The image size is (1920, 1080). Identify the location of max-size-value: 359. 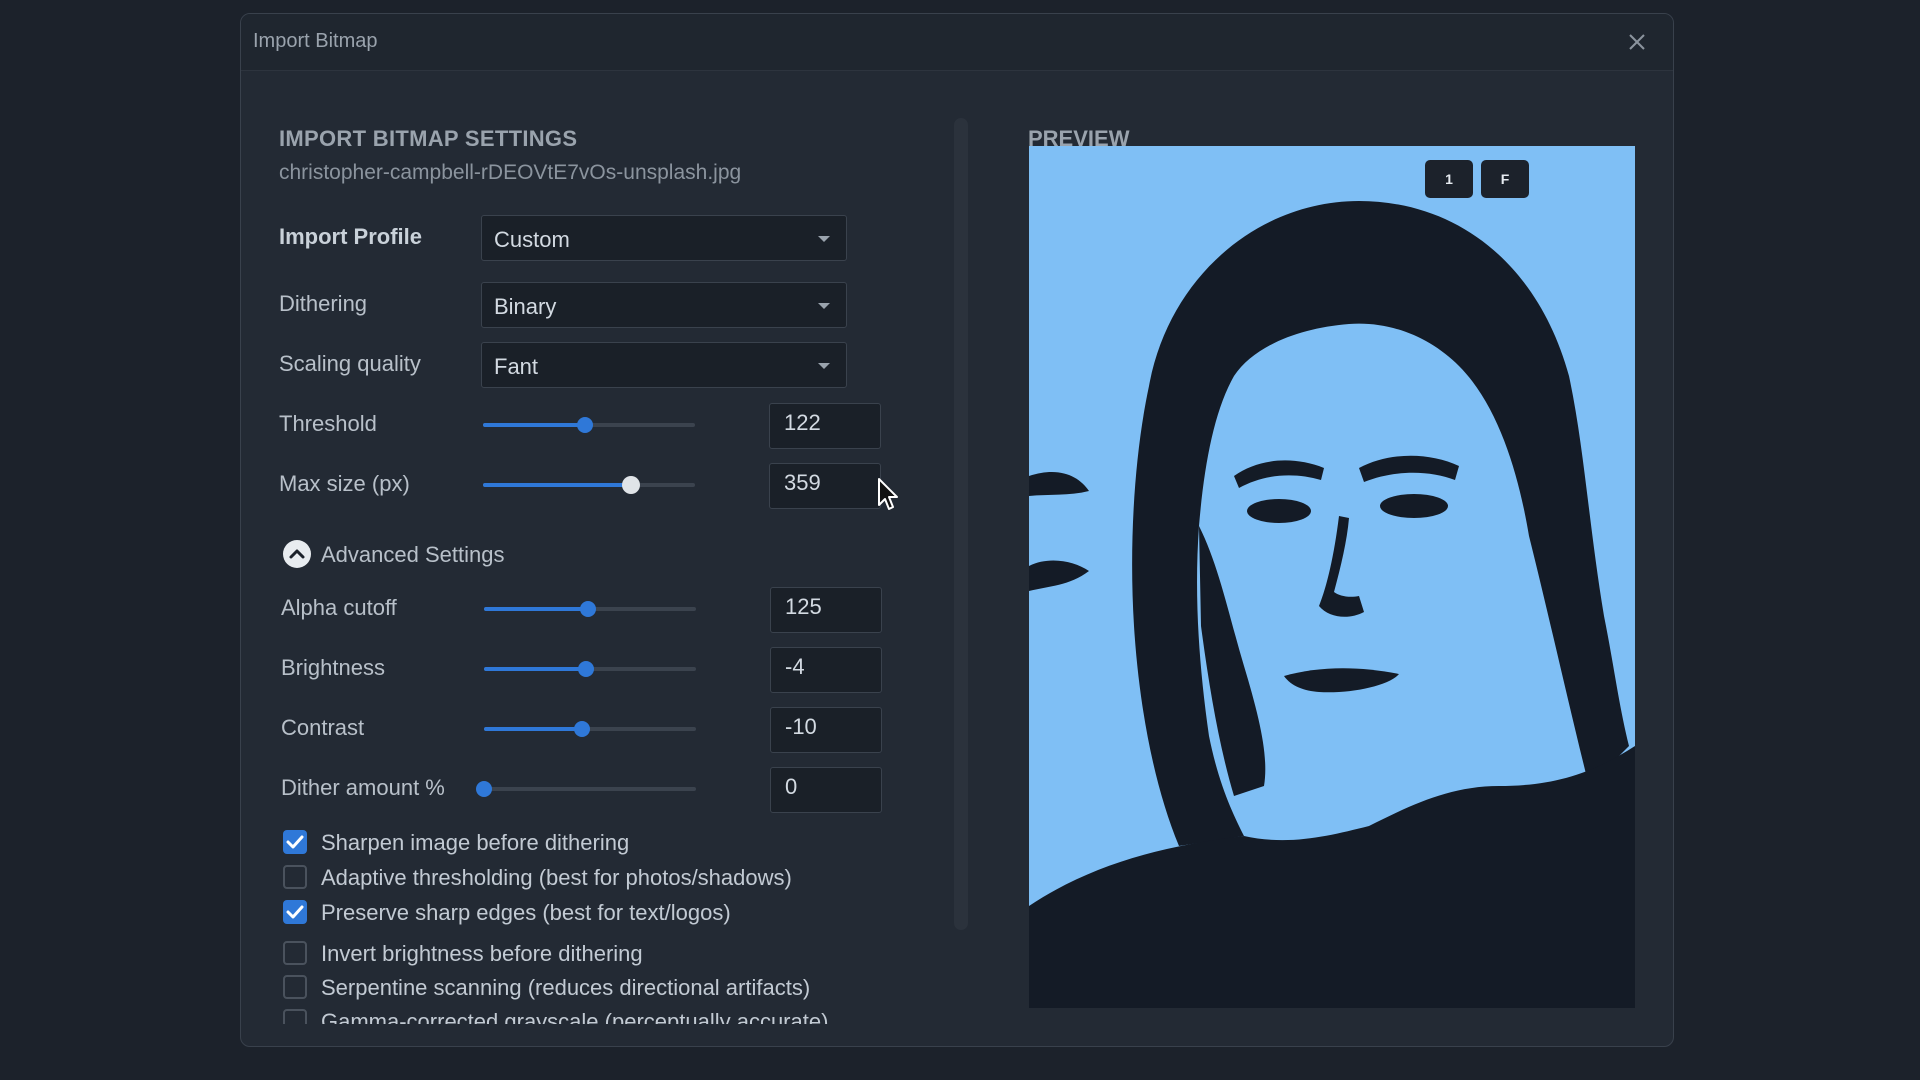
(802, 482).